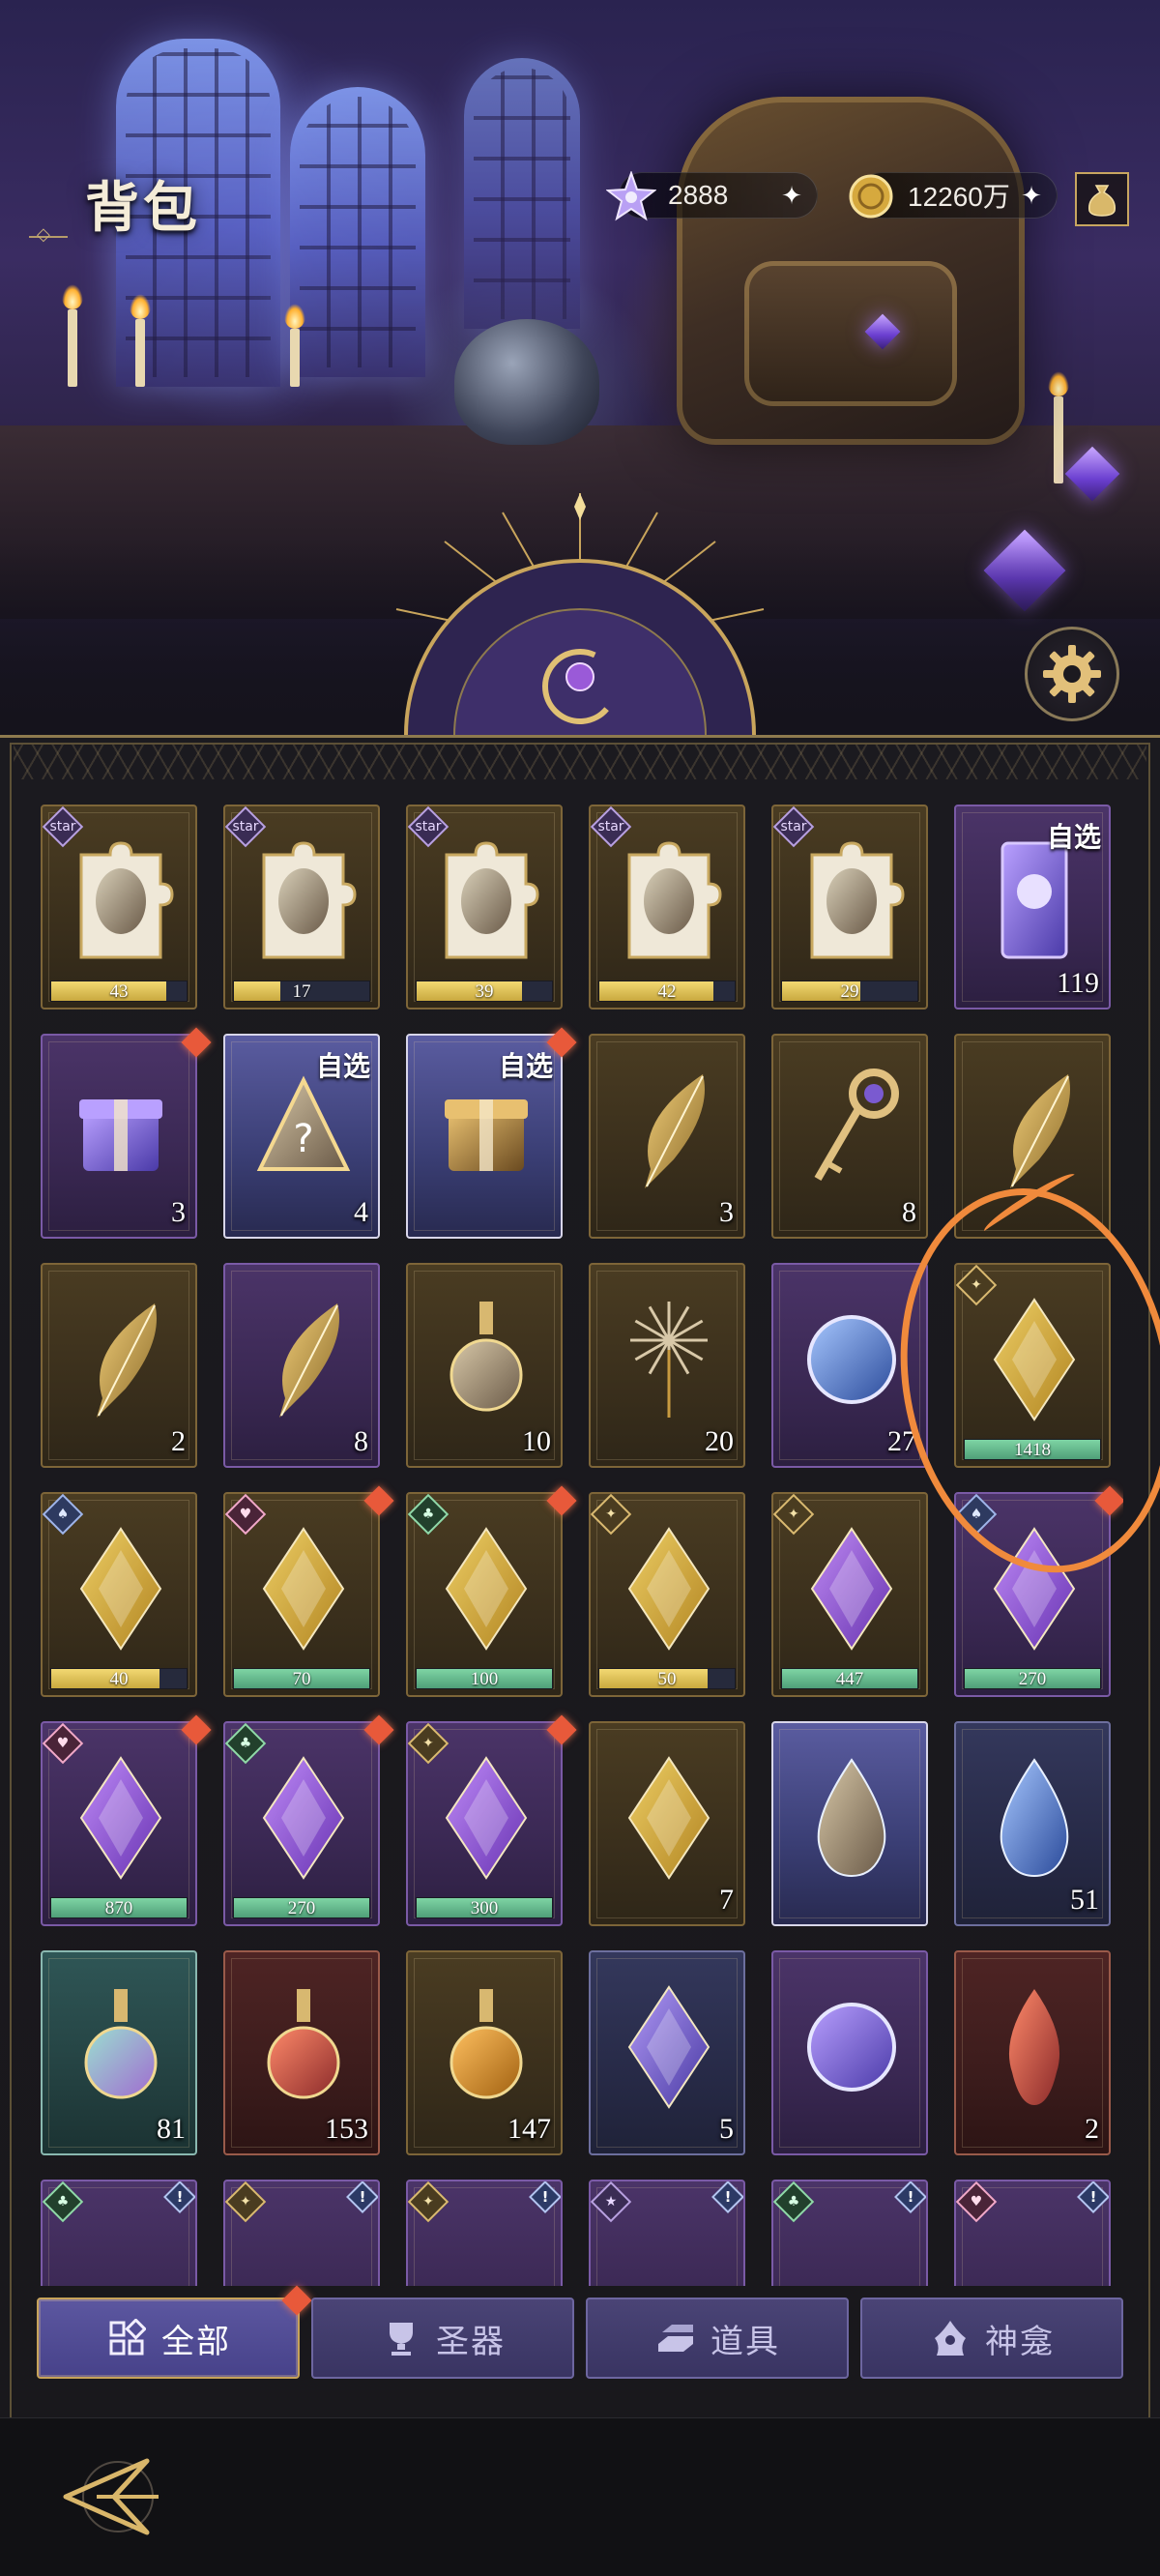  Describe the element at coordinates (1102, 199) in the screenshot. I see `money-bag-button` at that location.